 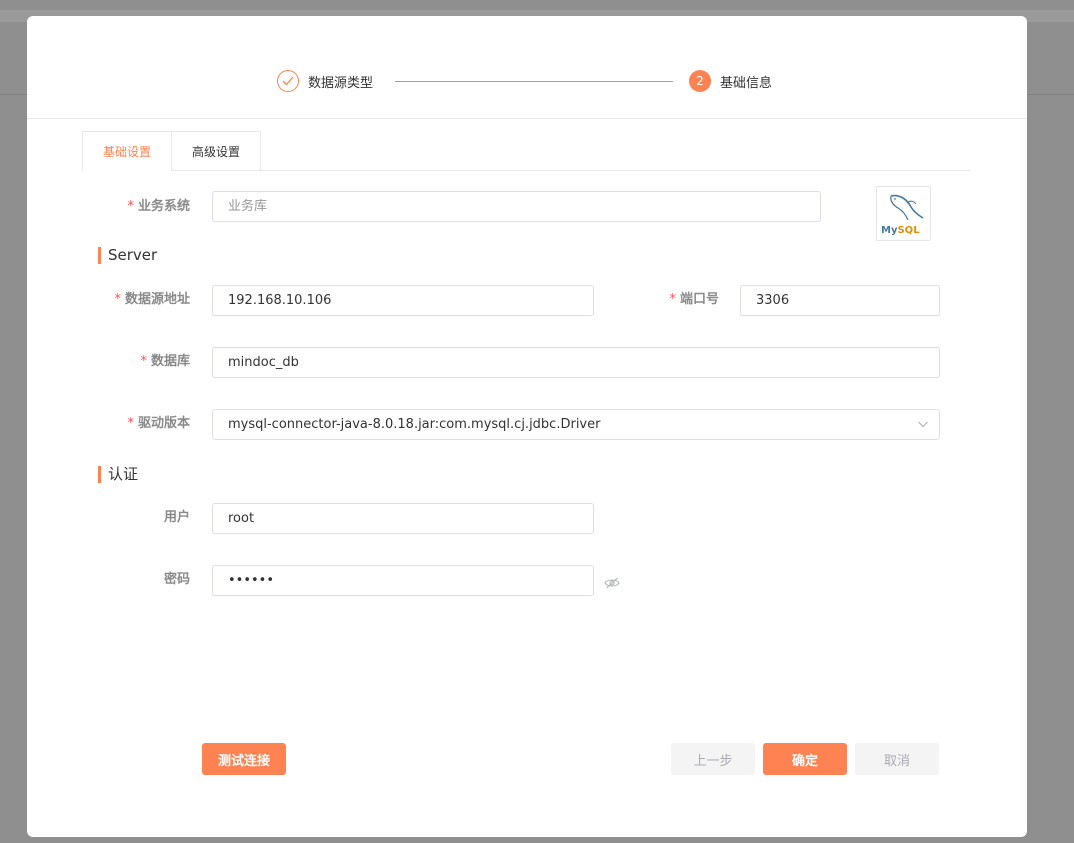 I want to click on server-section-title: Server, so click(x=127, y=255).